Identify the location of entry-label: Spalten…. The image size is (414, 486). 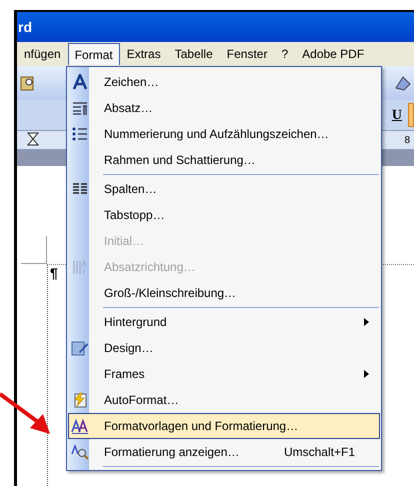
(130, 189).